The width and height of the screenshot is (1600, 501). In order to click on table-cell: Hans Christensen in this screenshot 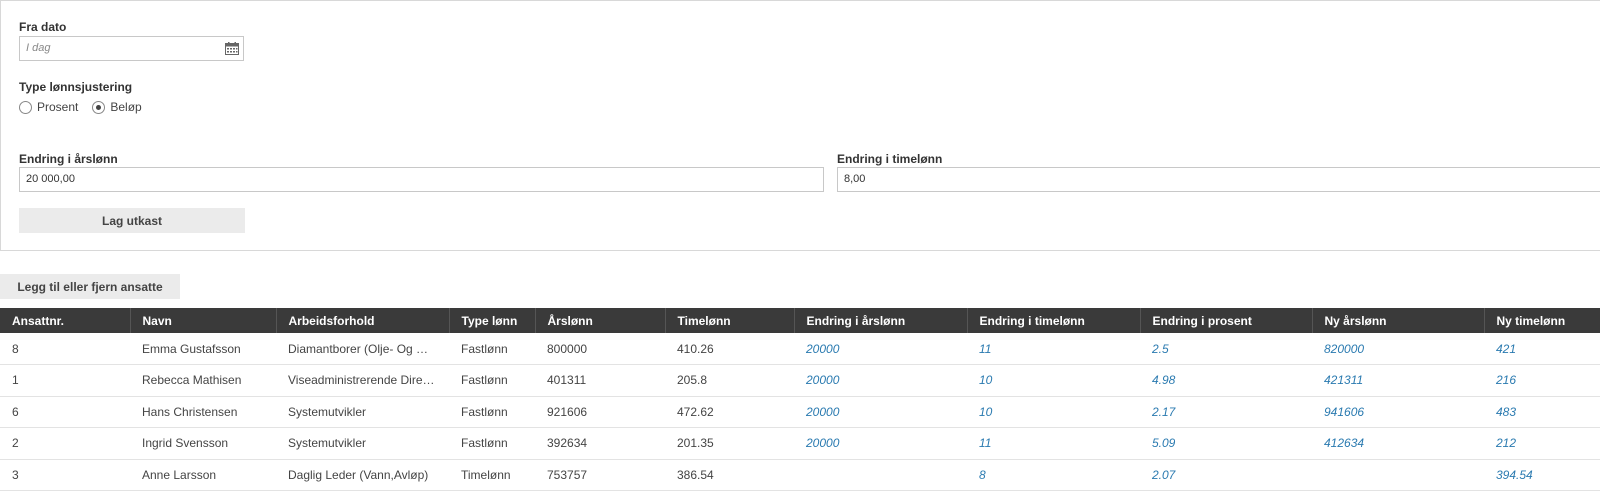, I will do `click(203, 412)`.